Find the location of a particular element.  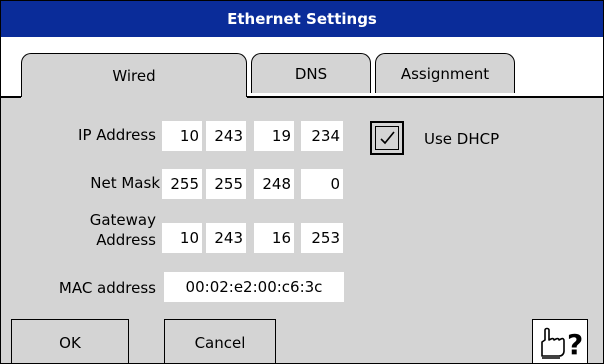

ip-octet-2-field: 243 is located at coordinates (226, 136).